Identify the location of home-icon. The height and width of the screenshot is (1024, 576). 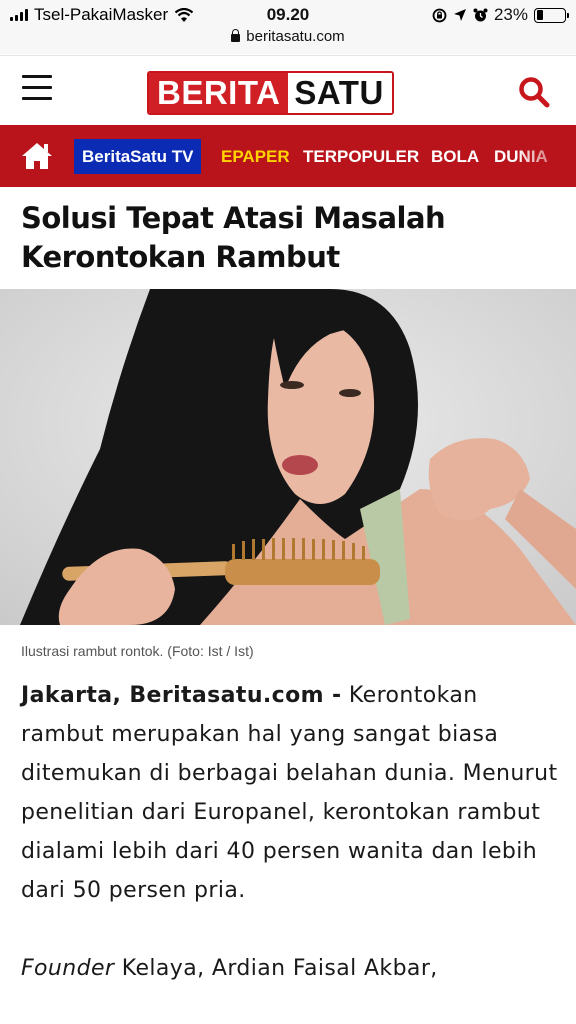
(37, 156).